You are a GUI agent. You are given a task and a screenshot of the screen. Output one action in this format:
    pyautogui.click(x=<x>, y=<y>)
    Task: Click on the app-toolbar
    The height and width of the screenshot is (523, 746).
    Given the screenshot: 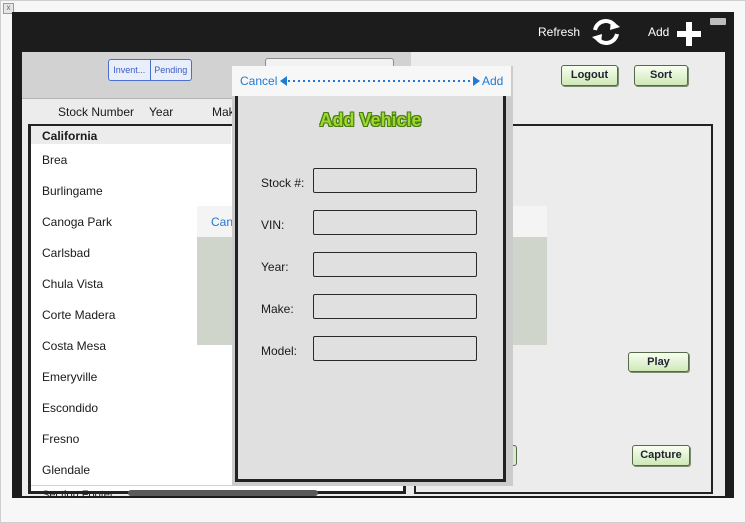 What is the action you would take?
    pyautogui.click(x=373, y=32)
    